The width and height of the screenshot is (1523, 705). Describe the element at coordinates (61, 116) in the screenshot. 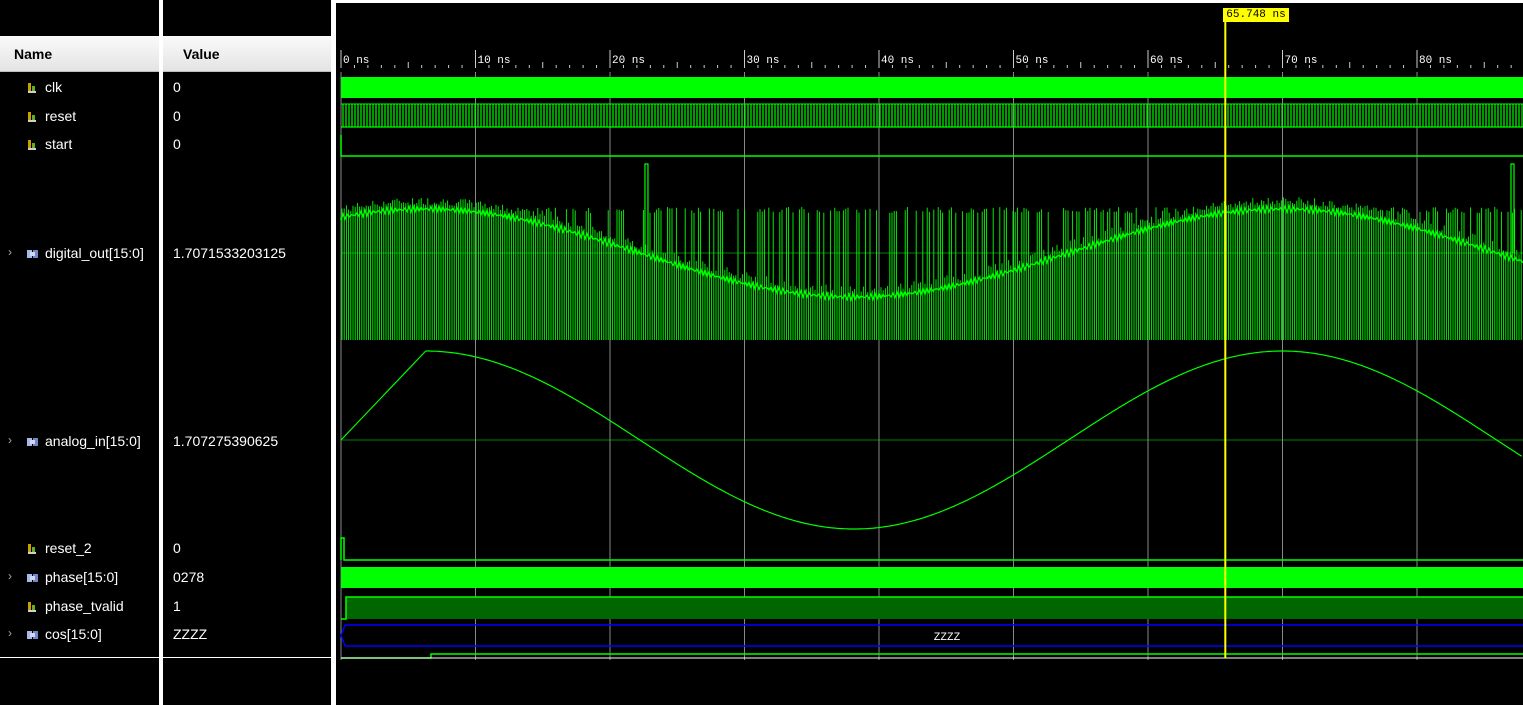

I see `signal-name: reset` at that location.